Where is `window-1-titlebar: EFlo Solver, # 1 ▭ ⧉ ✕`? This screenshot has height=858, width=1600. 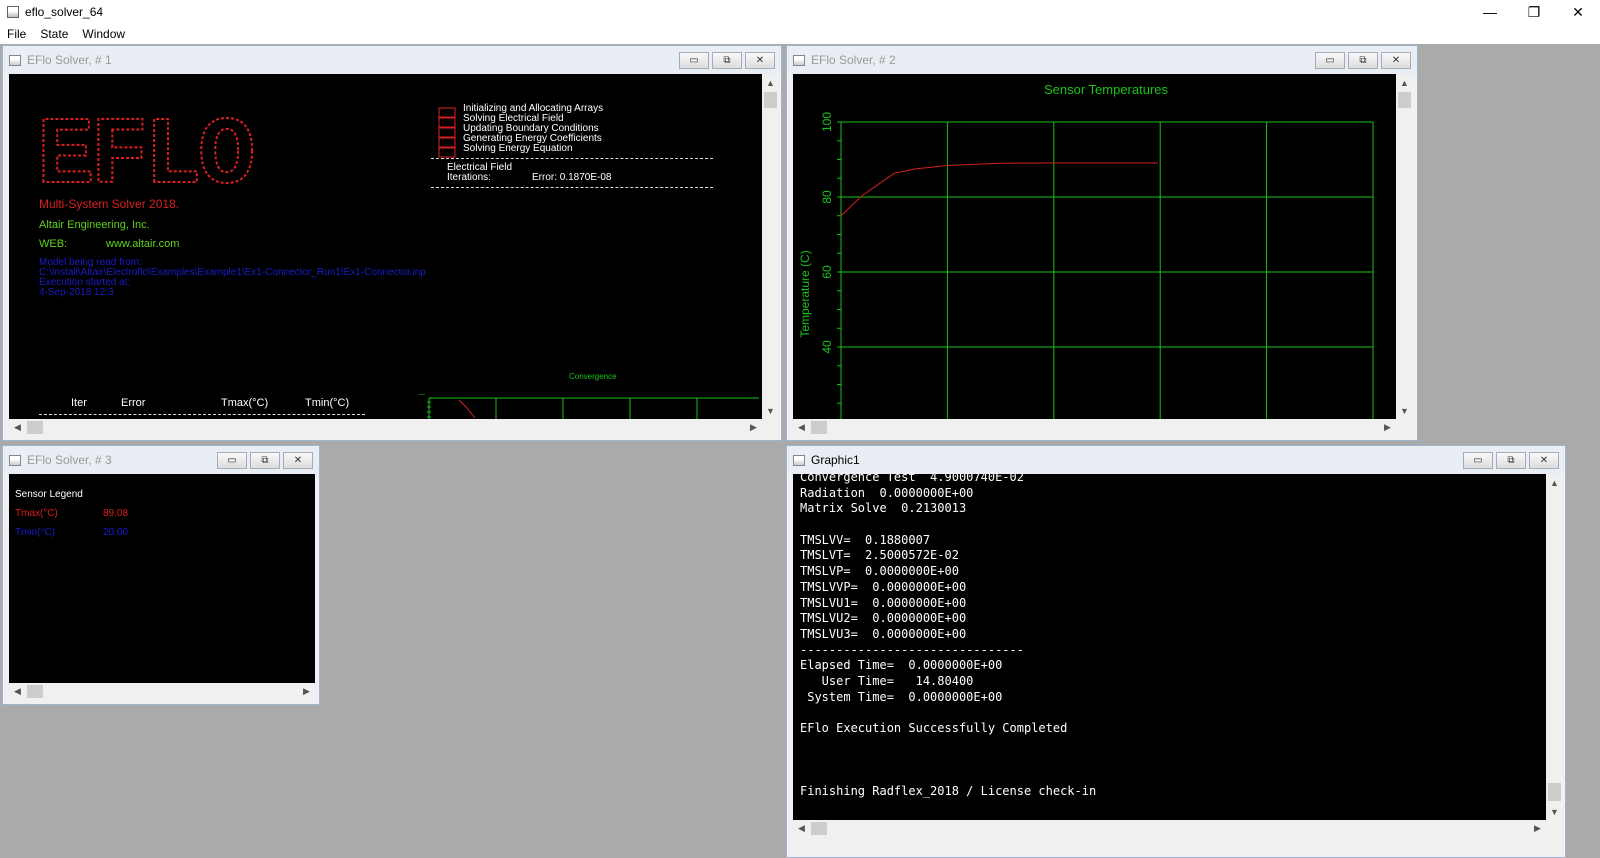 window-1-titlebar: EFlo Solver, # 1 ▭ ⧉ ✕ is located at coordinates (392, 60).